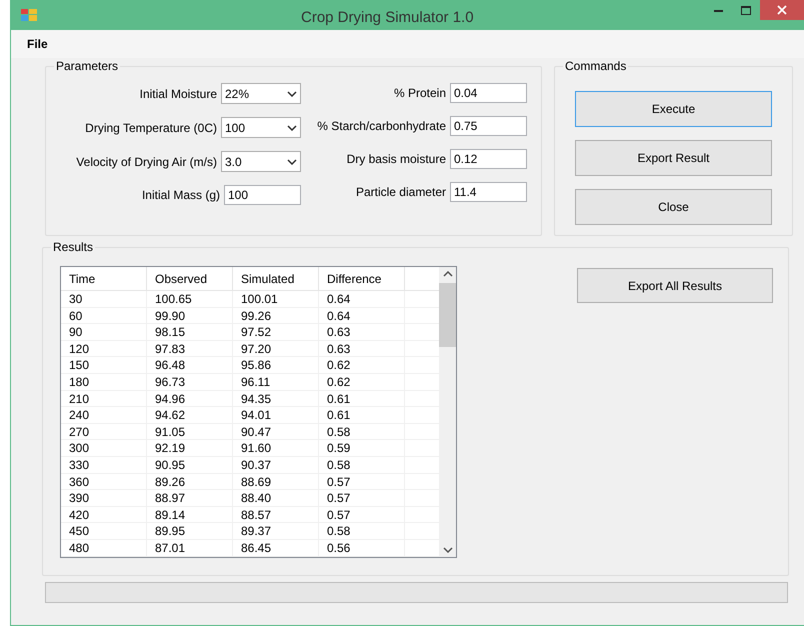 The height and width of the screenshot is (626, 804). I want to click on table-cell: 0.56, so click(362, 548).